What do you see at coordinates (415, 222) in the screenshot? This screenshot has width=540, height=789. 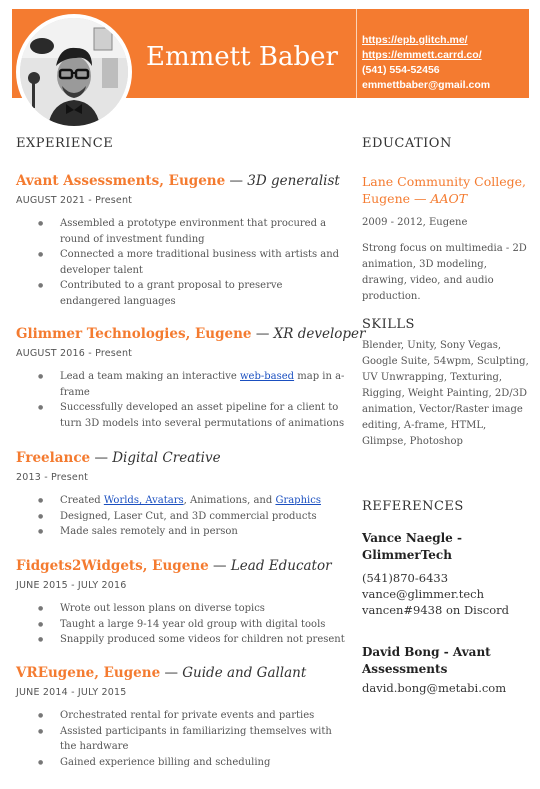 I see `education-date: 2009 - 2012, Eugene` at bounding box center [415, 222].